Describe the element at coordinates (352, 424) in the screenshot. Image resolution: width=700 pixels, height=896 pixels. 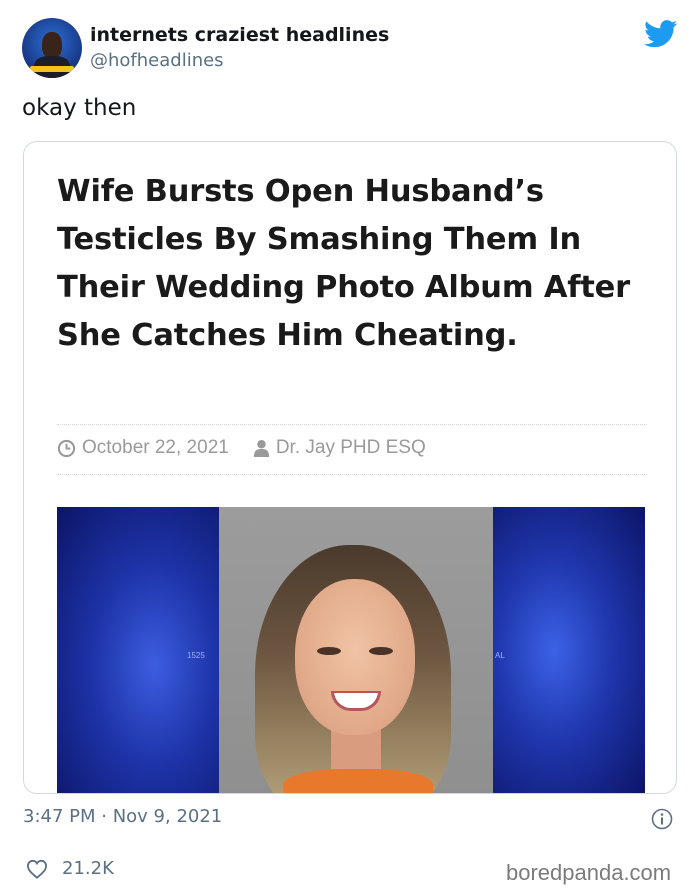
I see `meta-divider-top` at that location.